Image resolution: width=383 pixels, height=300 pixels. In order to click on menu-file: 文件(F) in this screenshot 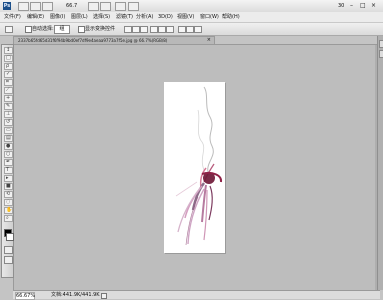, I will do `click(12, 17)`.